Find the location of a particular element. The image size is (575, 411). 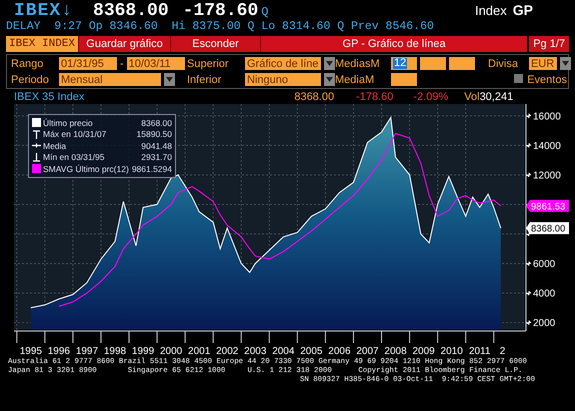

y-tick-label: 2000 is located at coordinates (544, 324).